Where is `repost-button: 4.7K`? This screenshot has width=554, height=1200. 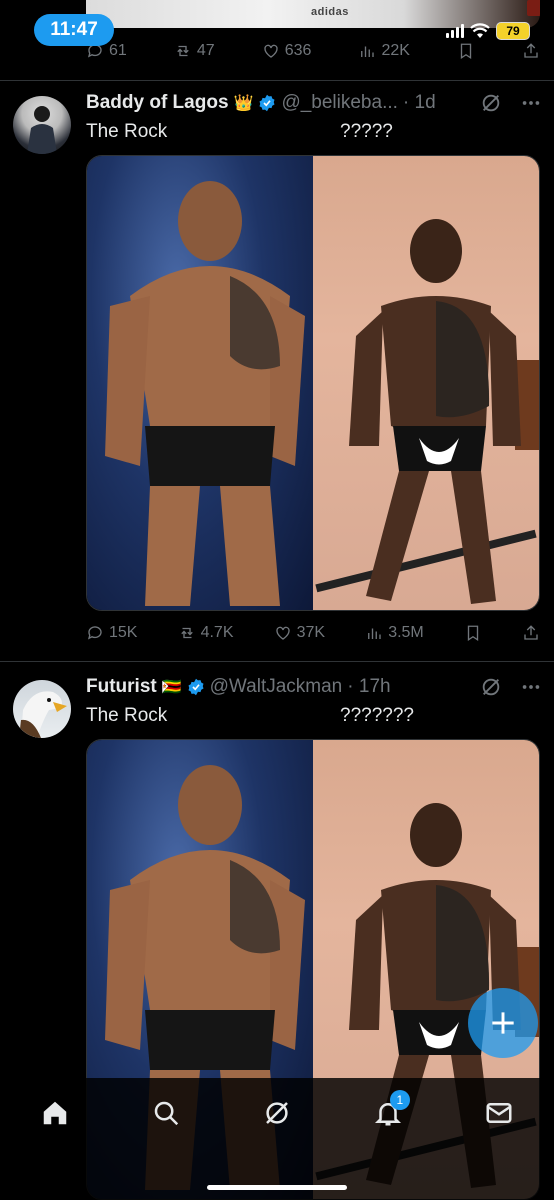
repost-button: 4.7K is located at coordinates (206, 633).